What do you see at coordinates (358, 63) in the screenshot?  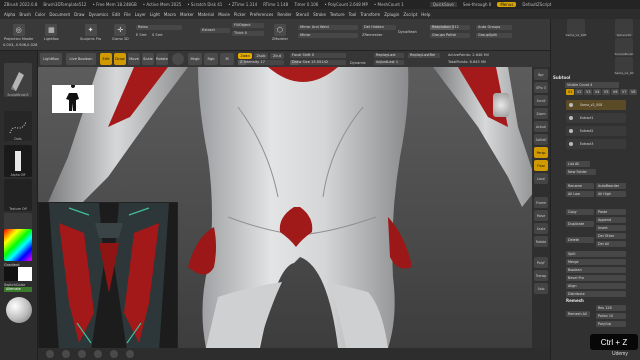 I see `dynamic-toggle: Dynamic` at bounding box center [358, 63].